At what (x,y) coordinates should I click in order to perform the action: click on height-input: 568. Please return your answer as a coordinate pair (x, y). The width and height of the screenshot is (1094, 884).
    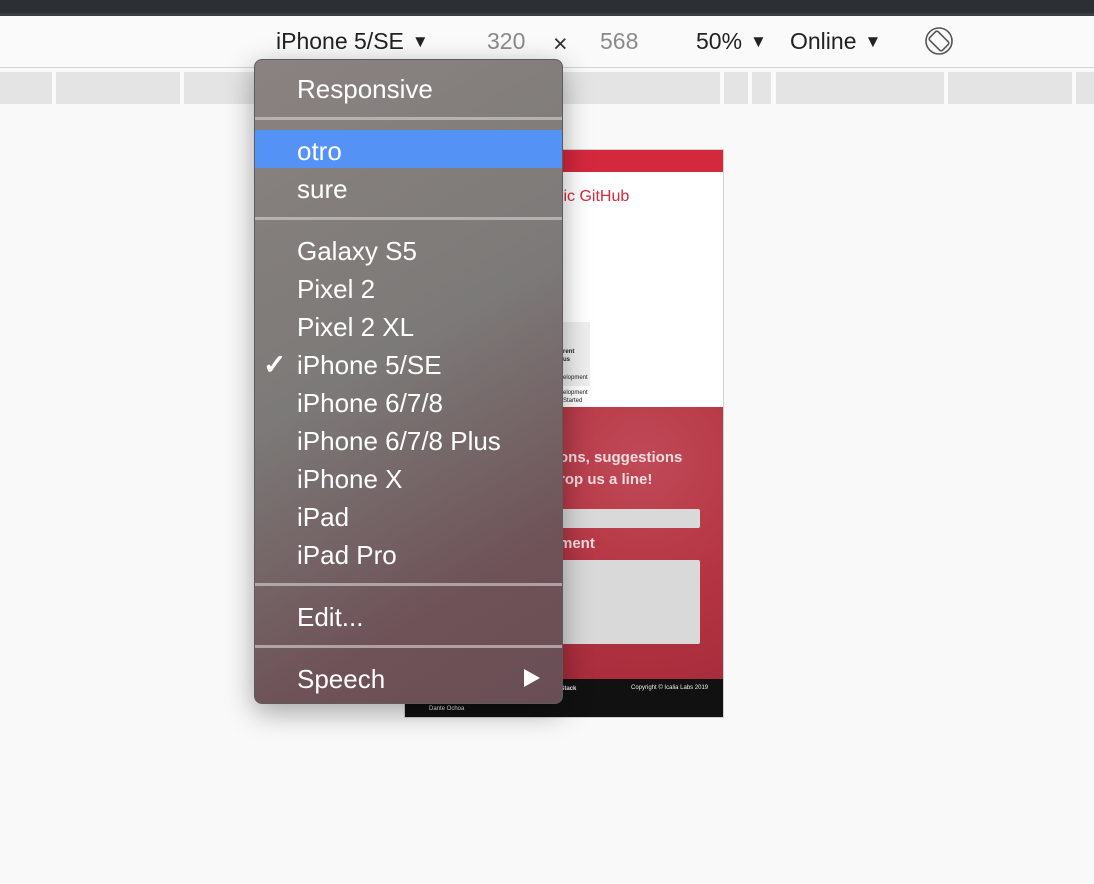
    Looking at the image, I should click on (619, 41).